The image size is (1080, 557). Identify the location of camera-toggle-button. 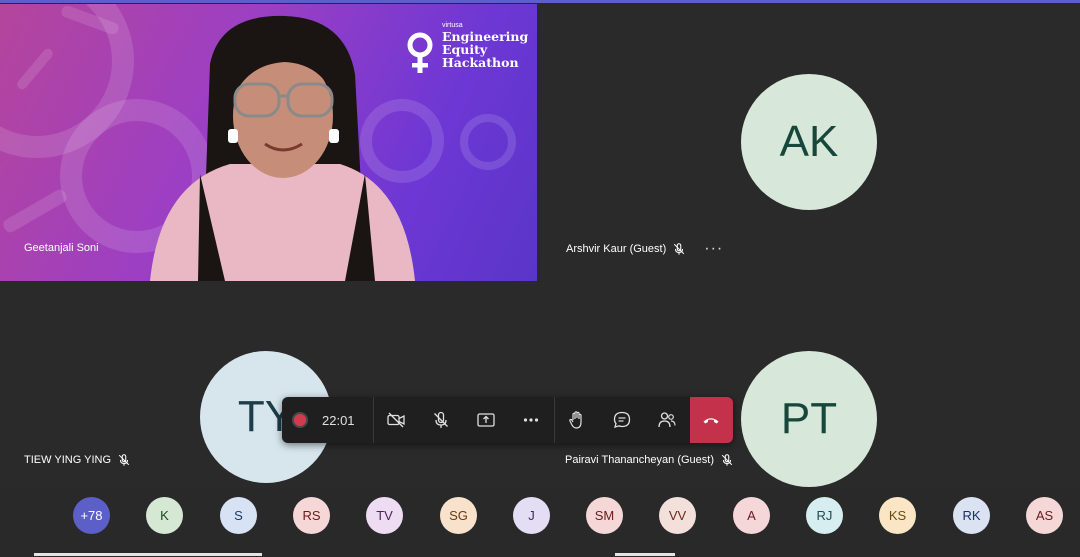
(396, 420).